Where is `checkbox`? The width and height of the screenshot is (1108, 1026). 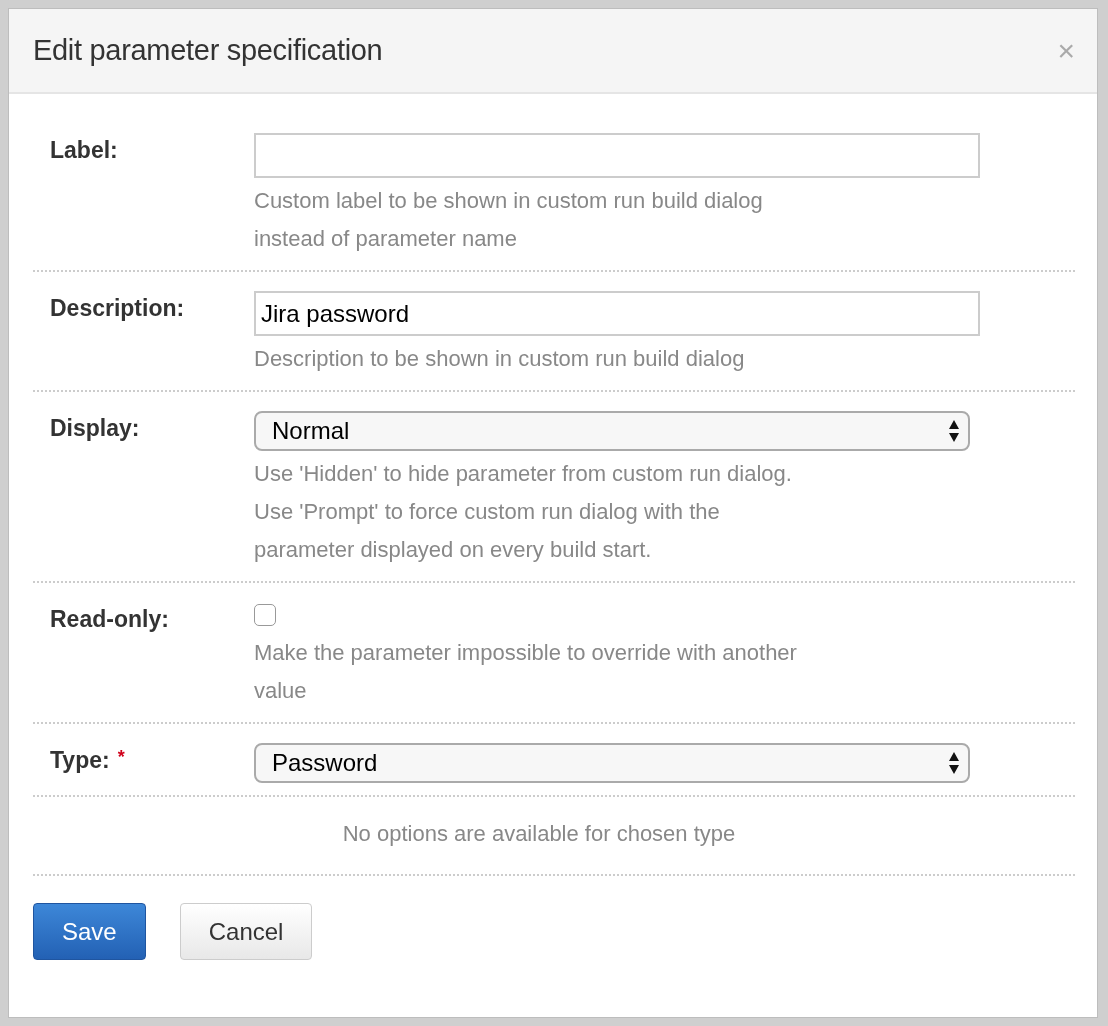 checkbox is located at coordinates (265, 615).